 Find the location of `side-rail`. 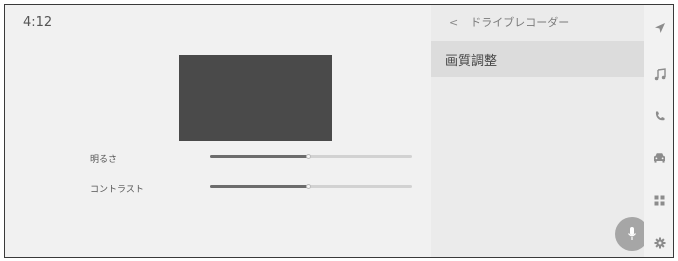

side-rail is located at coordinates (658, 131).